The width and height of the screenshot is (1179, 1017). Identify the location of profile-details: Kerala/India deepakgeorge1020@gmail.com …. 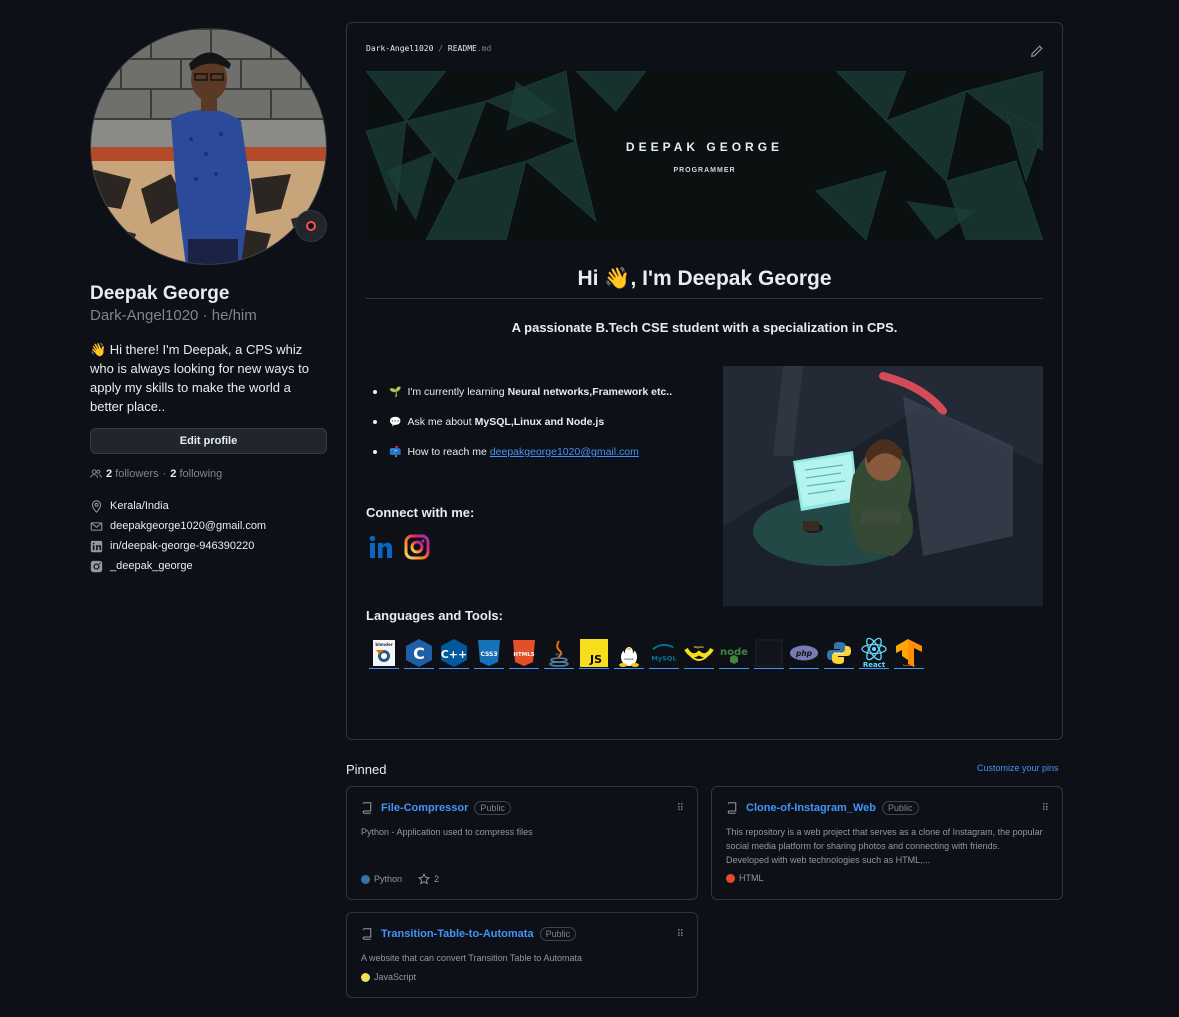
(208, 536).